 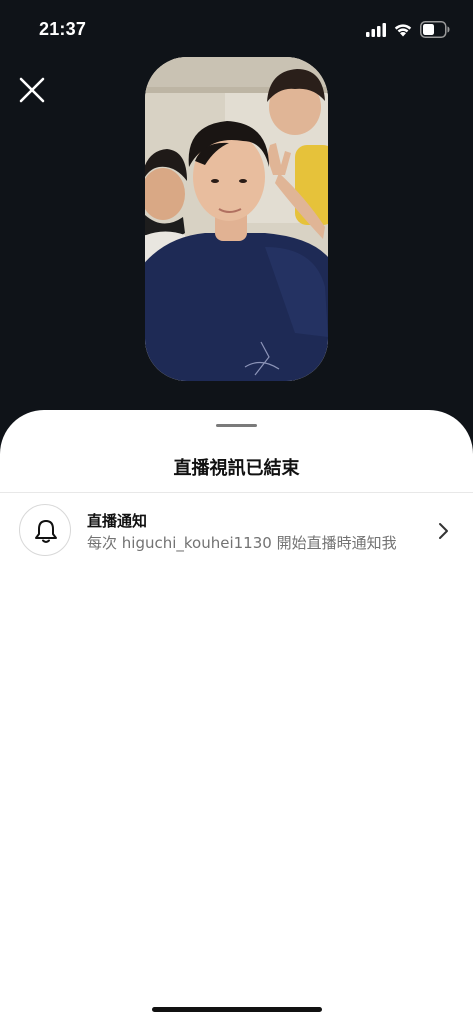 I want to click on status-bar: 21:37, so click(x=236, y=30).